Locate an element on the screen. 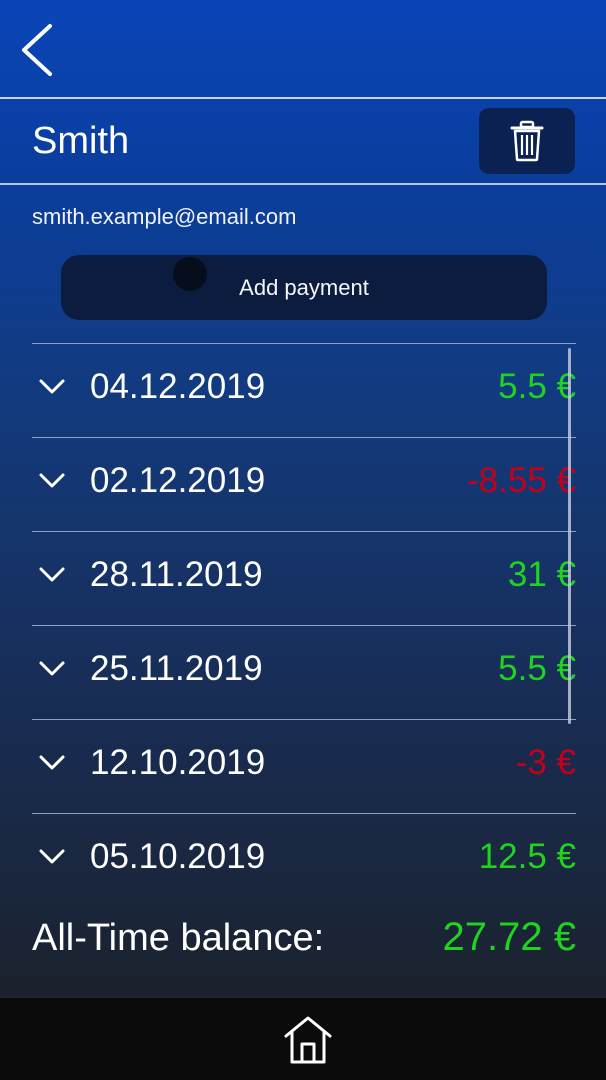  home-button is located at coordinates (308, 1040).